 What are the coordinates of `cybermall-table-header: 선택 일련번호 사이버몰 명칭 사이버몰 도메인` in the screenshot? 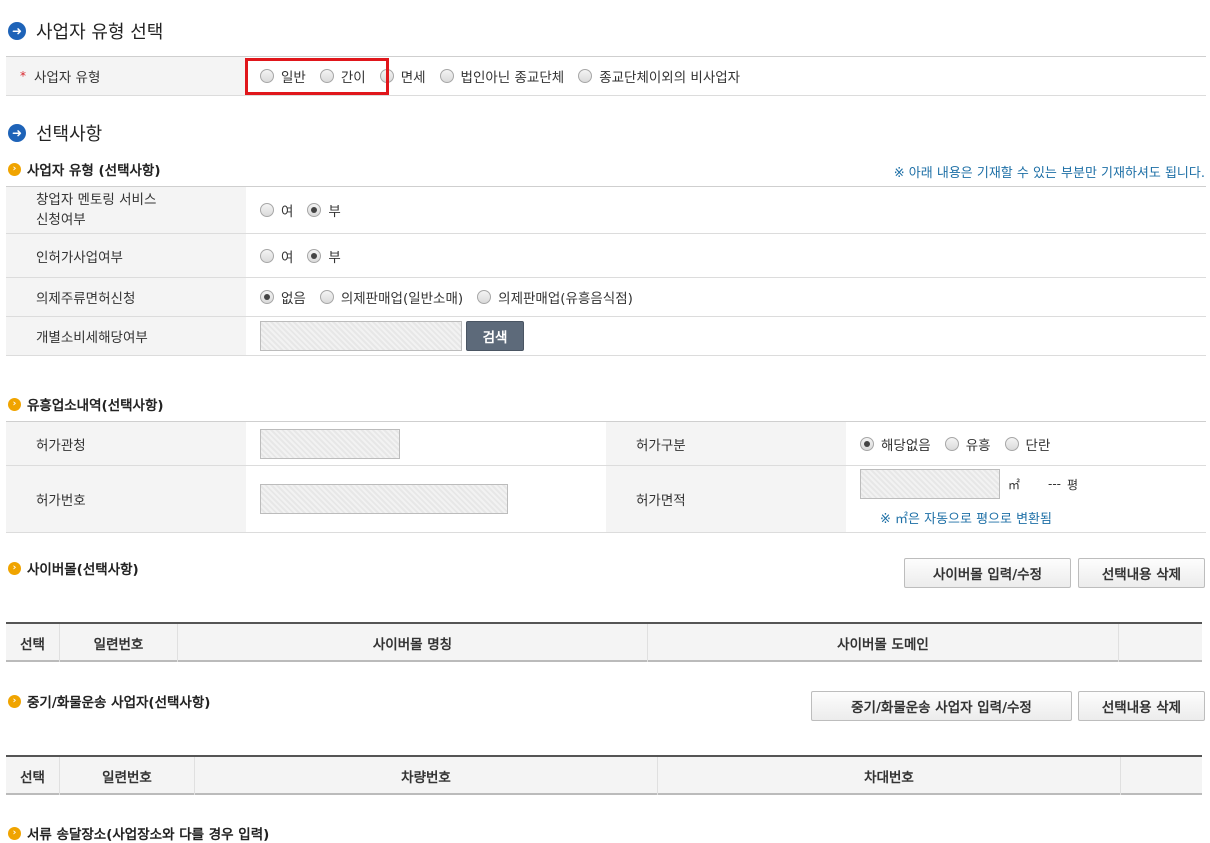 It's located at (604, 642).